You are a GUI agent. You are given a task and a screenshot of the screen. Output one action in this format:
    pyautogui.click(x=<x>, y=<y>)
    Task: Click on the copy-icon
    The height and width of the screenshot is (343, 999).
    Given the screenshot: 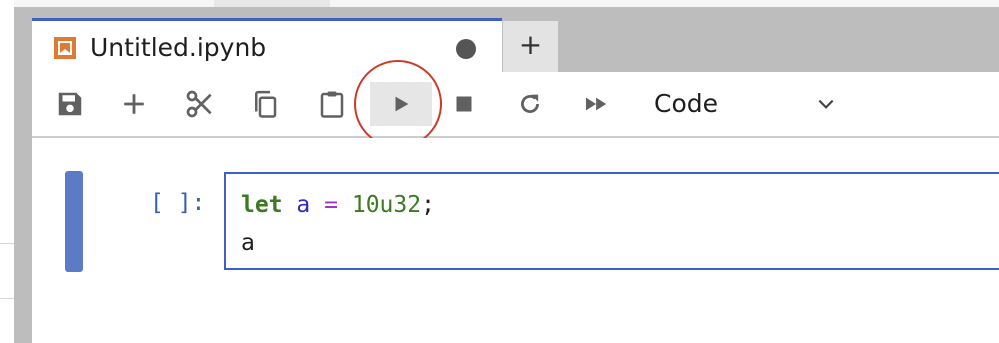 What is the action you would take?
    pyautogui.click(x=266, y=104)
    